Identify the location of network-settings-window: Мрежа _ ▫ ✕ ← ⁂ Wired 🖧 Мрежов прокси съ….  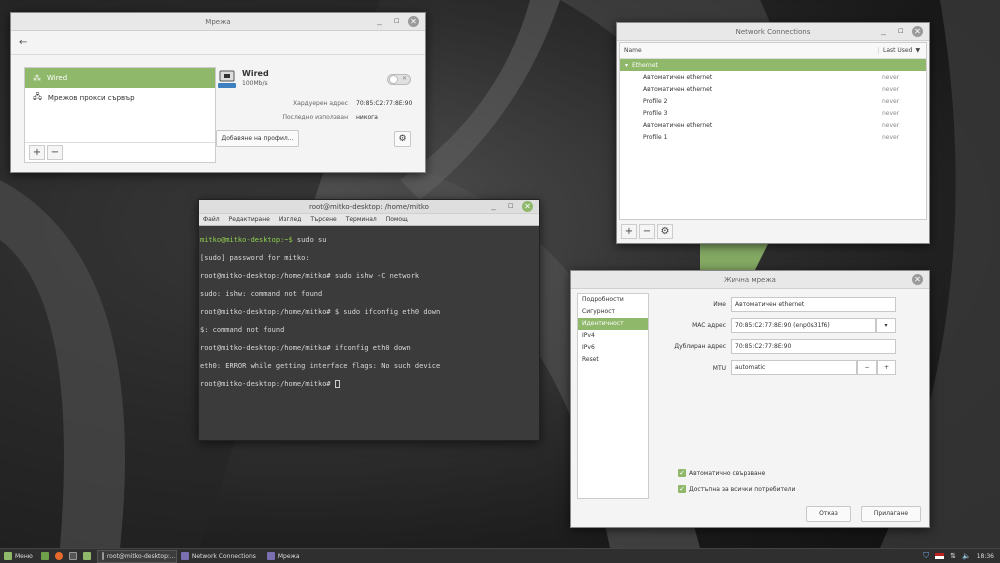
(218, 92).